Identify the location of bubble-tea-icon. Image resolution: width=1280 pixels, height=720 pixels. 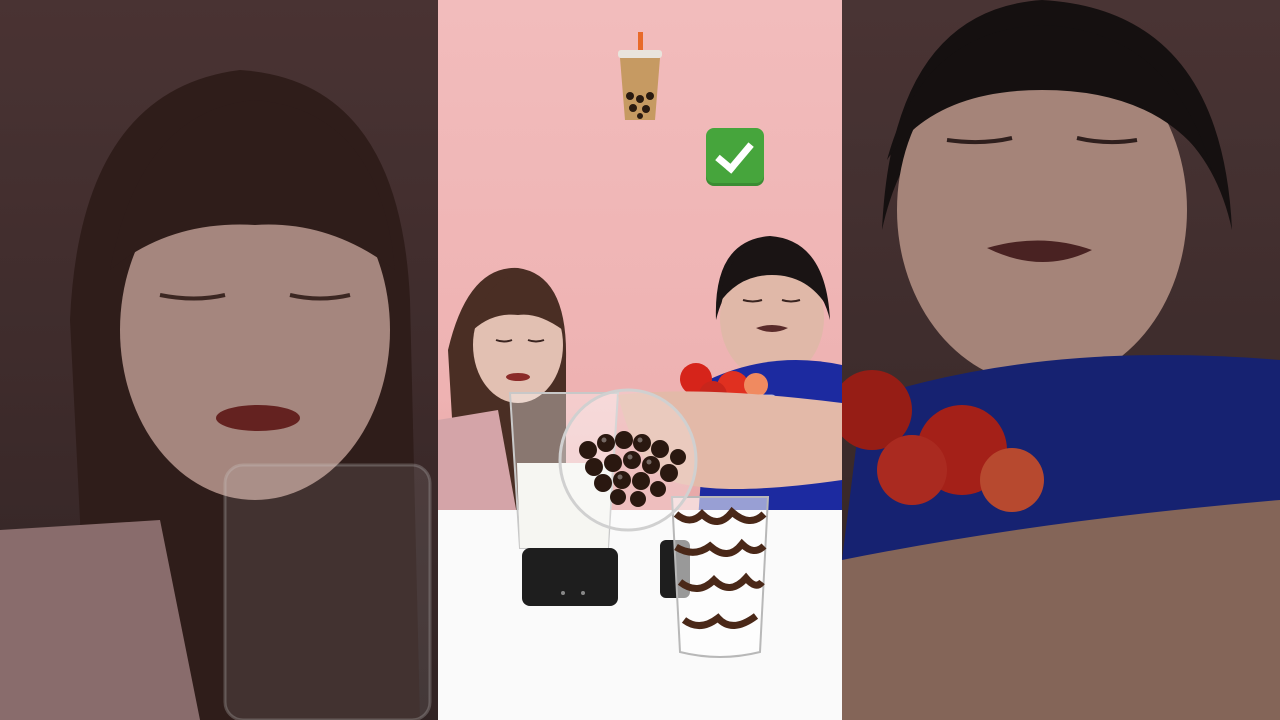
(640, 76).